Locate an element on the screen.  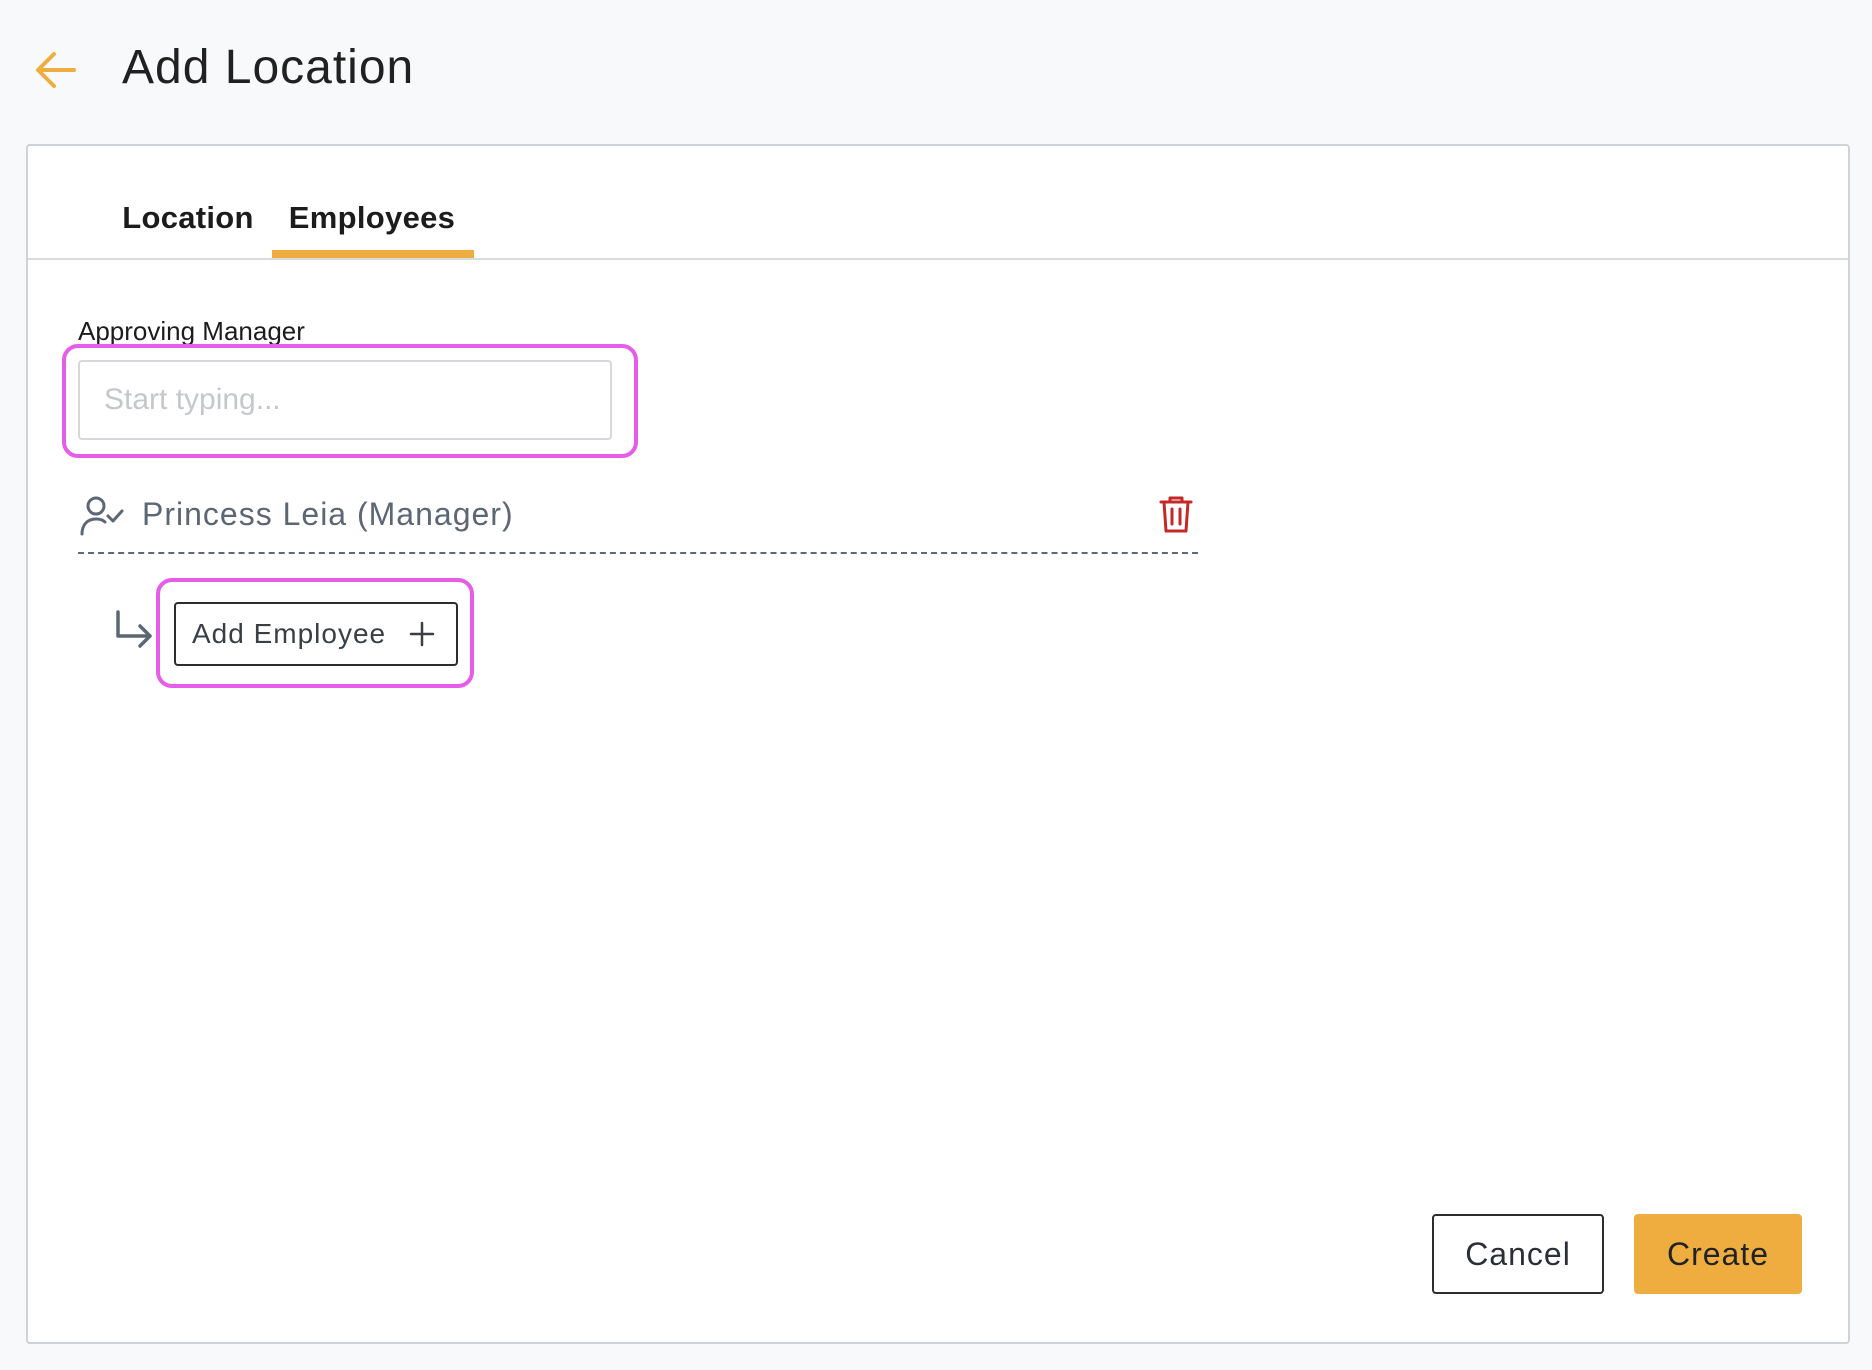
page-title: Add Location is located at coordinates (268, 67).